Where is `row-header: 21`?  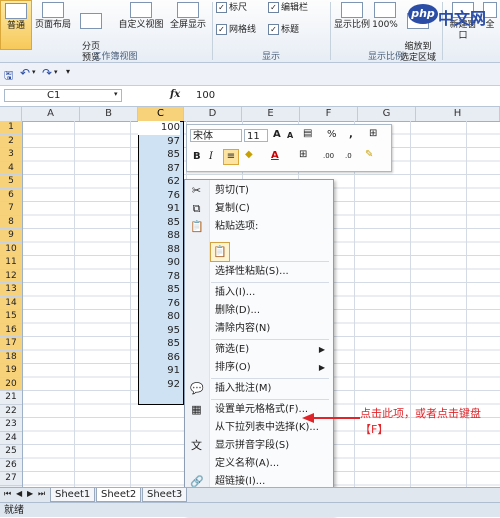
row-header: 21 is located at coordinates (11, 398).